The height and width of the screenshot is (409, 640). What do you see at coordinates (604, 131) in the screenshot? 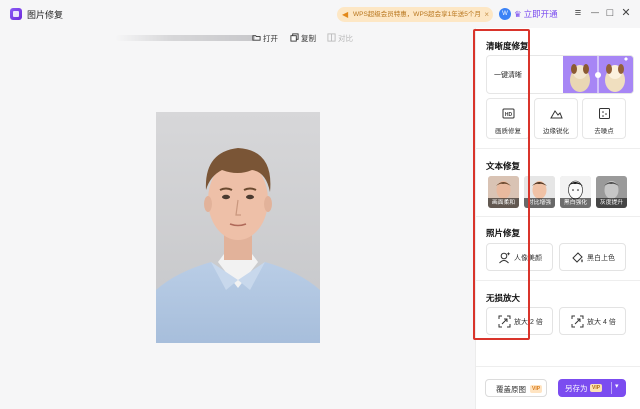
I see `denoise-label: 去噪点` at bounding box center [604, 131].